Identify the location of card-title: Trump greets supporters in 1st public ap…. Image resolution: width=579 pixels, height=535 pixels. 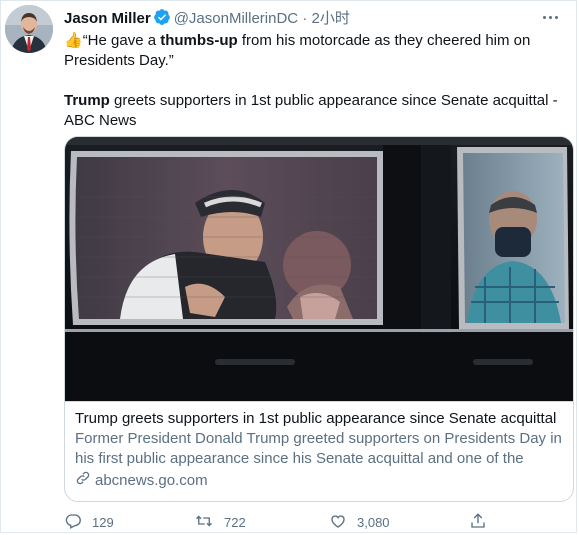
(319, 419).